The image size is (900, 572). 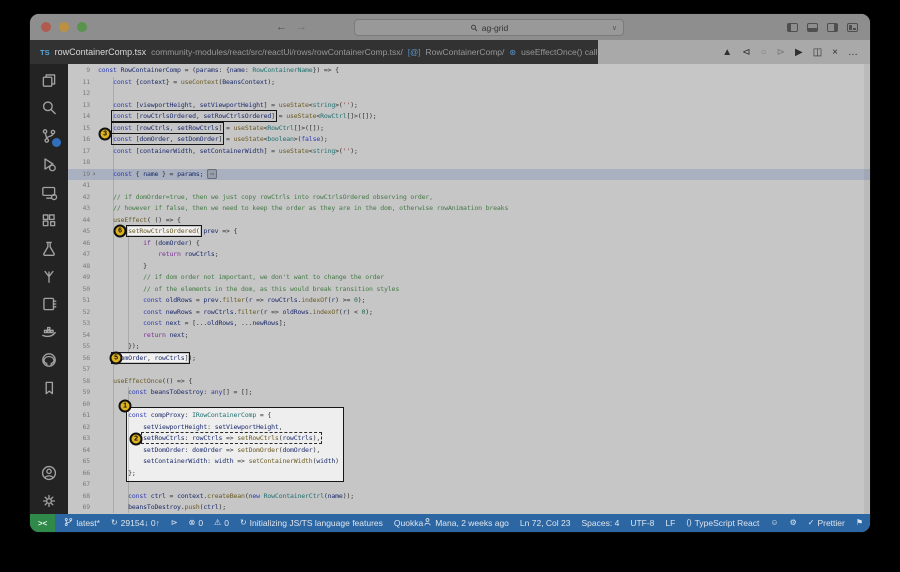 I want to click on code-line: 54 return next;, so click(x=469, y=336).